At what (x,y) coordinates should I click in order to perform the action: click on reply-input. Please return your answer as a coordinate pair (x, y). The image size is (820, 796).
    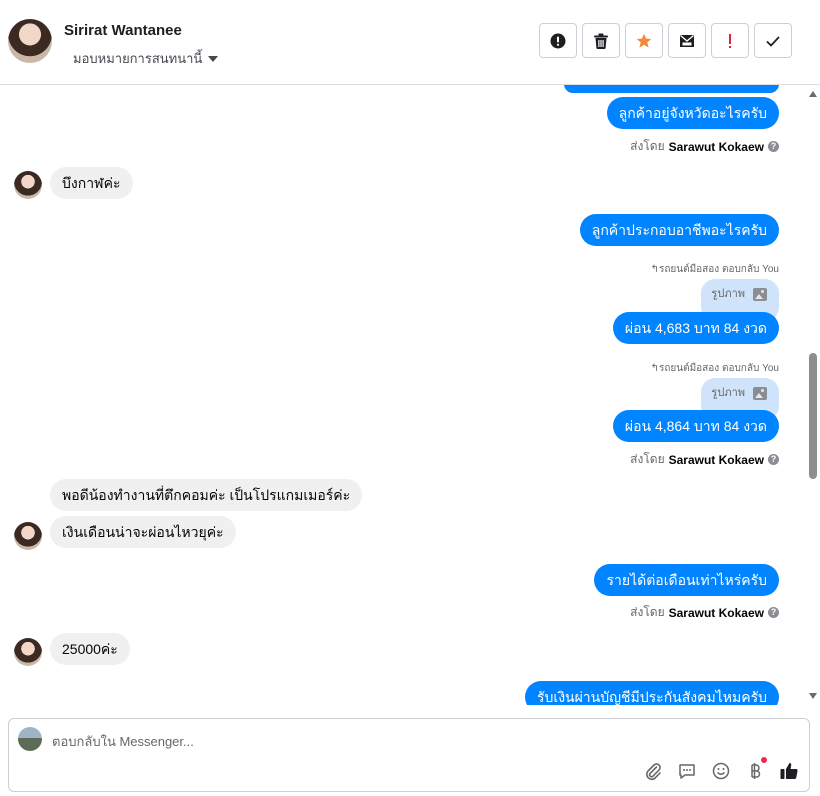
    Looking at the image, I should click on (402, 741).